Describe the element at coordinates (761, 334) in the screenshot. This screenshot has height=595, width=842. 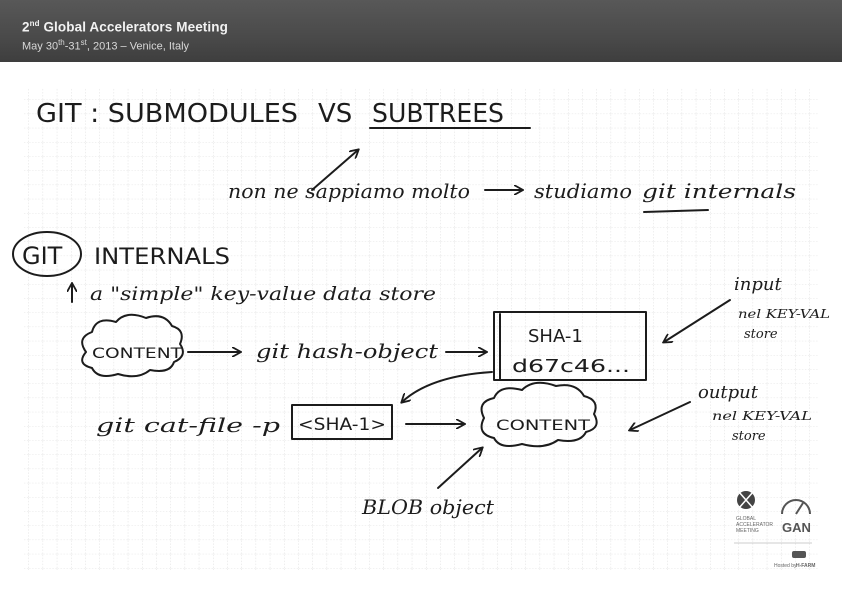
I see `input-note-3: store` at that location.